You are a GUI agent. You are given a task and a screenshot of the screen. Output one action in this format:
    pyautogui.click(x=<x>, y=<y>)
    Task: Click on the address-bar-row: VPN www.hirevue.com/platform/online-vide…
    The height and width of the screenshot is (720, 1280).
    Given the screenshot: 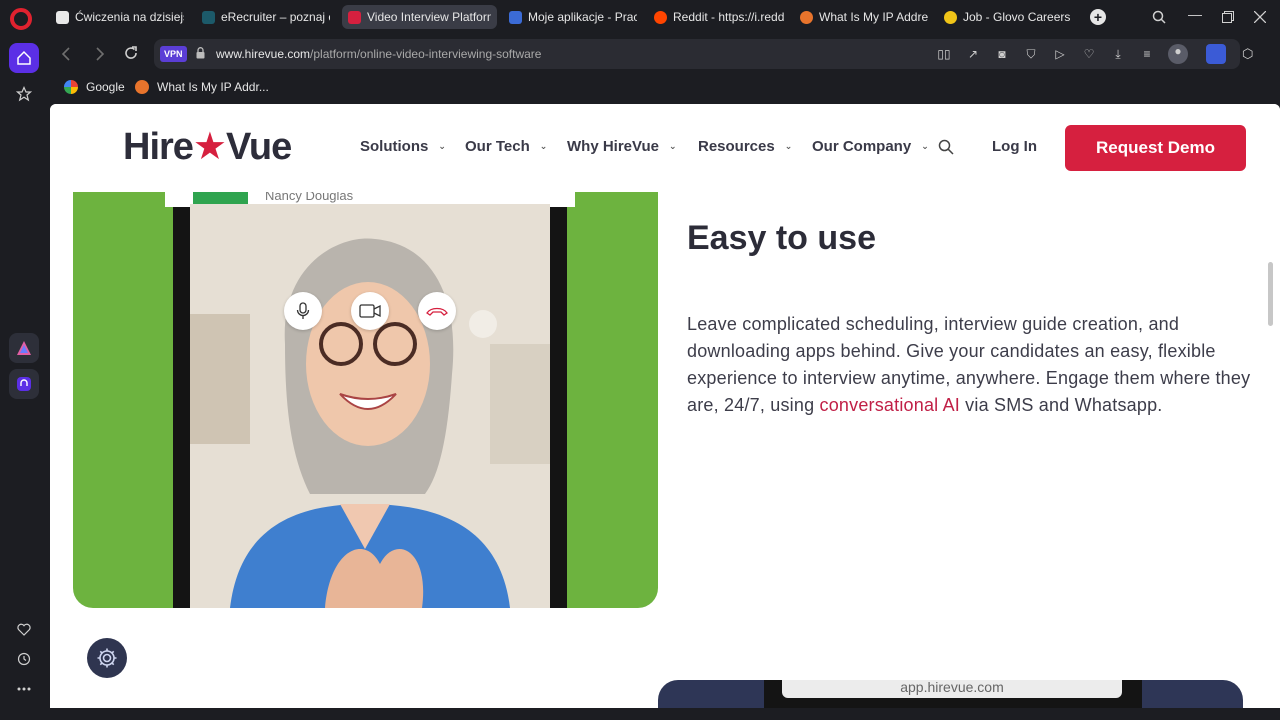 What is the action you would take?
    pyautogui.click(x=664, y=54)
    